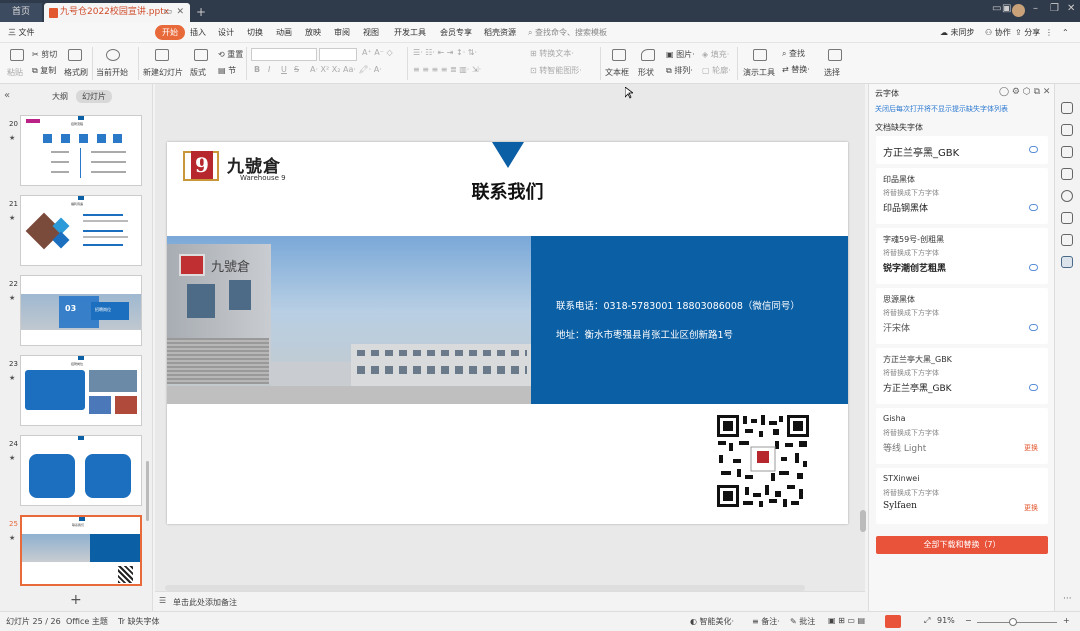 The height and width of the screenshot is (631, 1080). What do you see at coordinates (15, 72) in the screenshot?
I see `paste-button: 粘贴` at bounding box center [15, 72].